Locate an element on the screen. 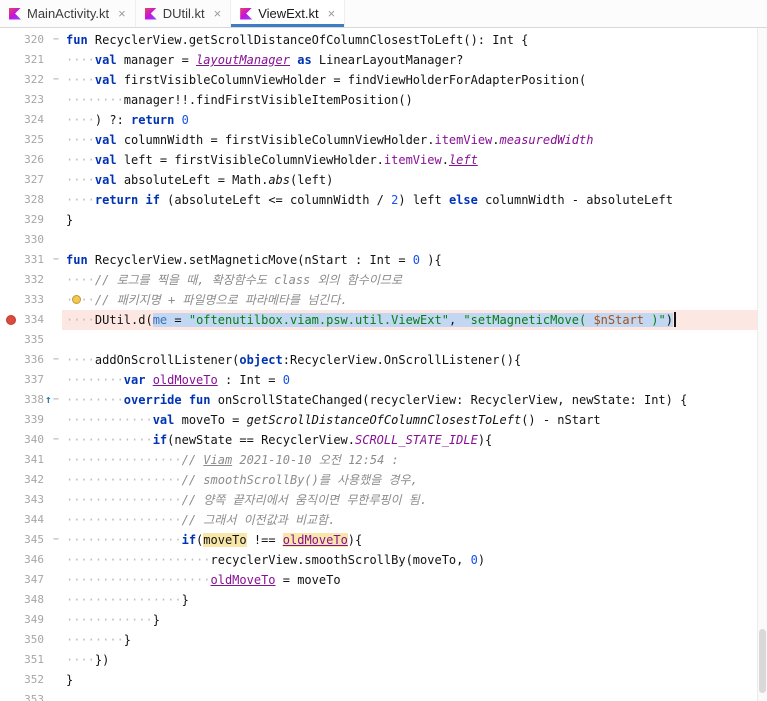  gutter: 348 is located at coordinates (31, 600).